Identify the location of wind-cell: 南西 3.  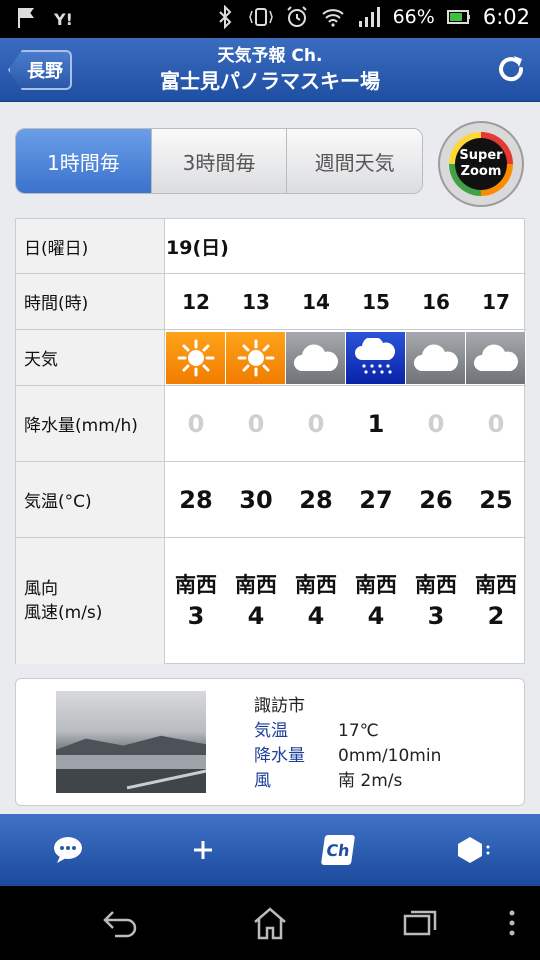
(436, 601).